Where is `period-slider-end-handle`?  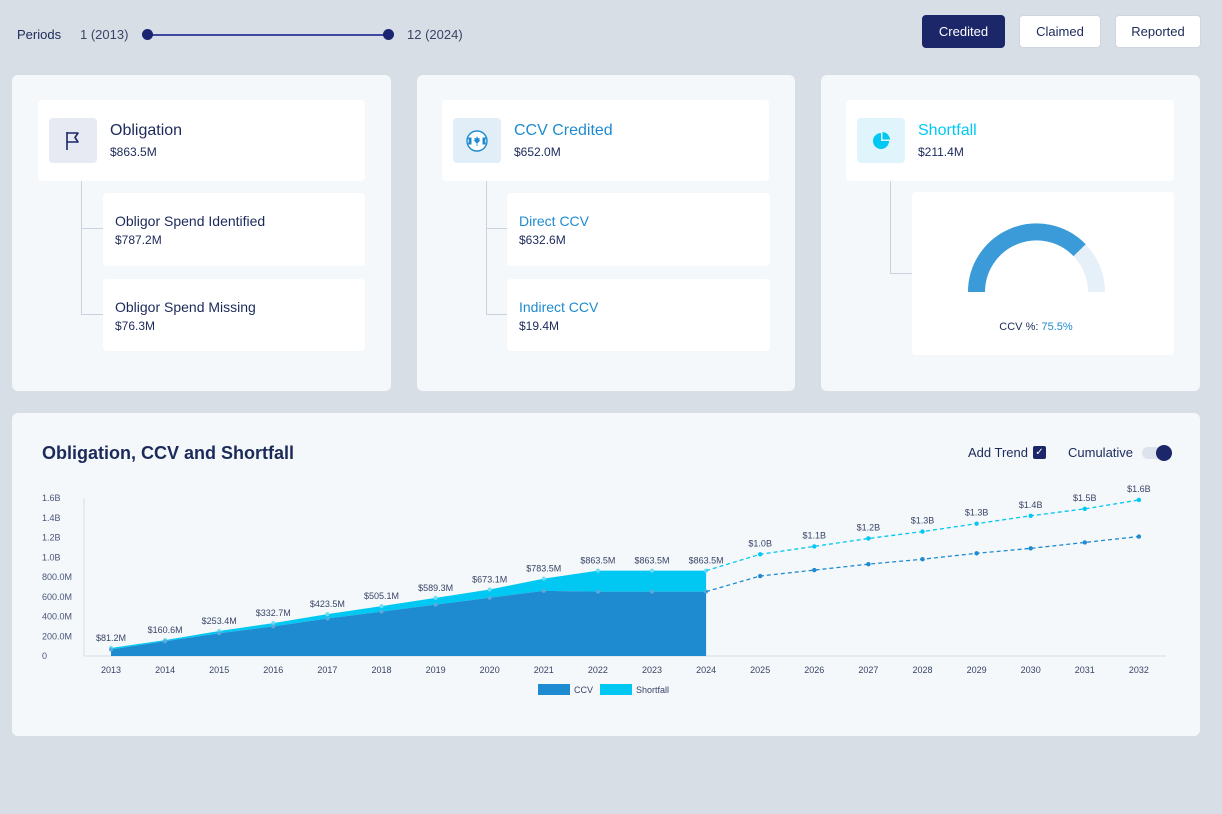
period-slider-end-handle is located at coordinates (388, 34).